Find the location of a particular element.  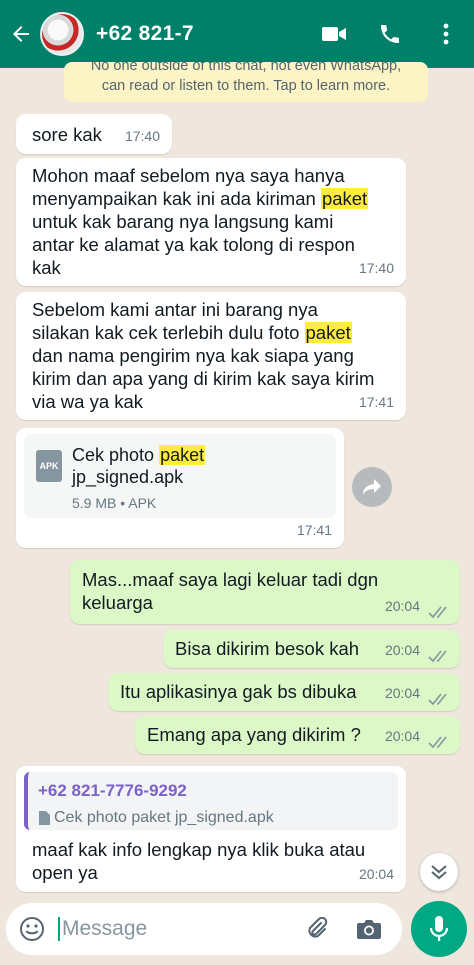

message-outgoing: Itu aplikasinya gak bs dibuka 20:04 is located at coordinates (284, 692).